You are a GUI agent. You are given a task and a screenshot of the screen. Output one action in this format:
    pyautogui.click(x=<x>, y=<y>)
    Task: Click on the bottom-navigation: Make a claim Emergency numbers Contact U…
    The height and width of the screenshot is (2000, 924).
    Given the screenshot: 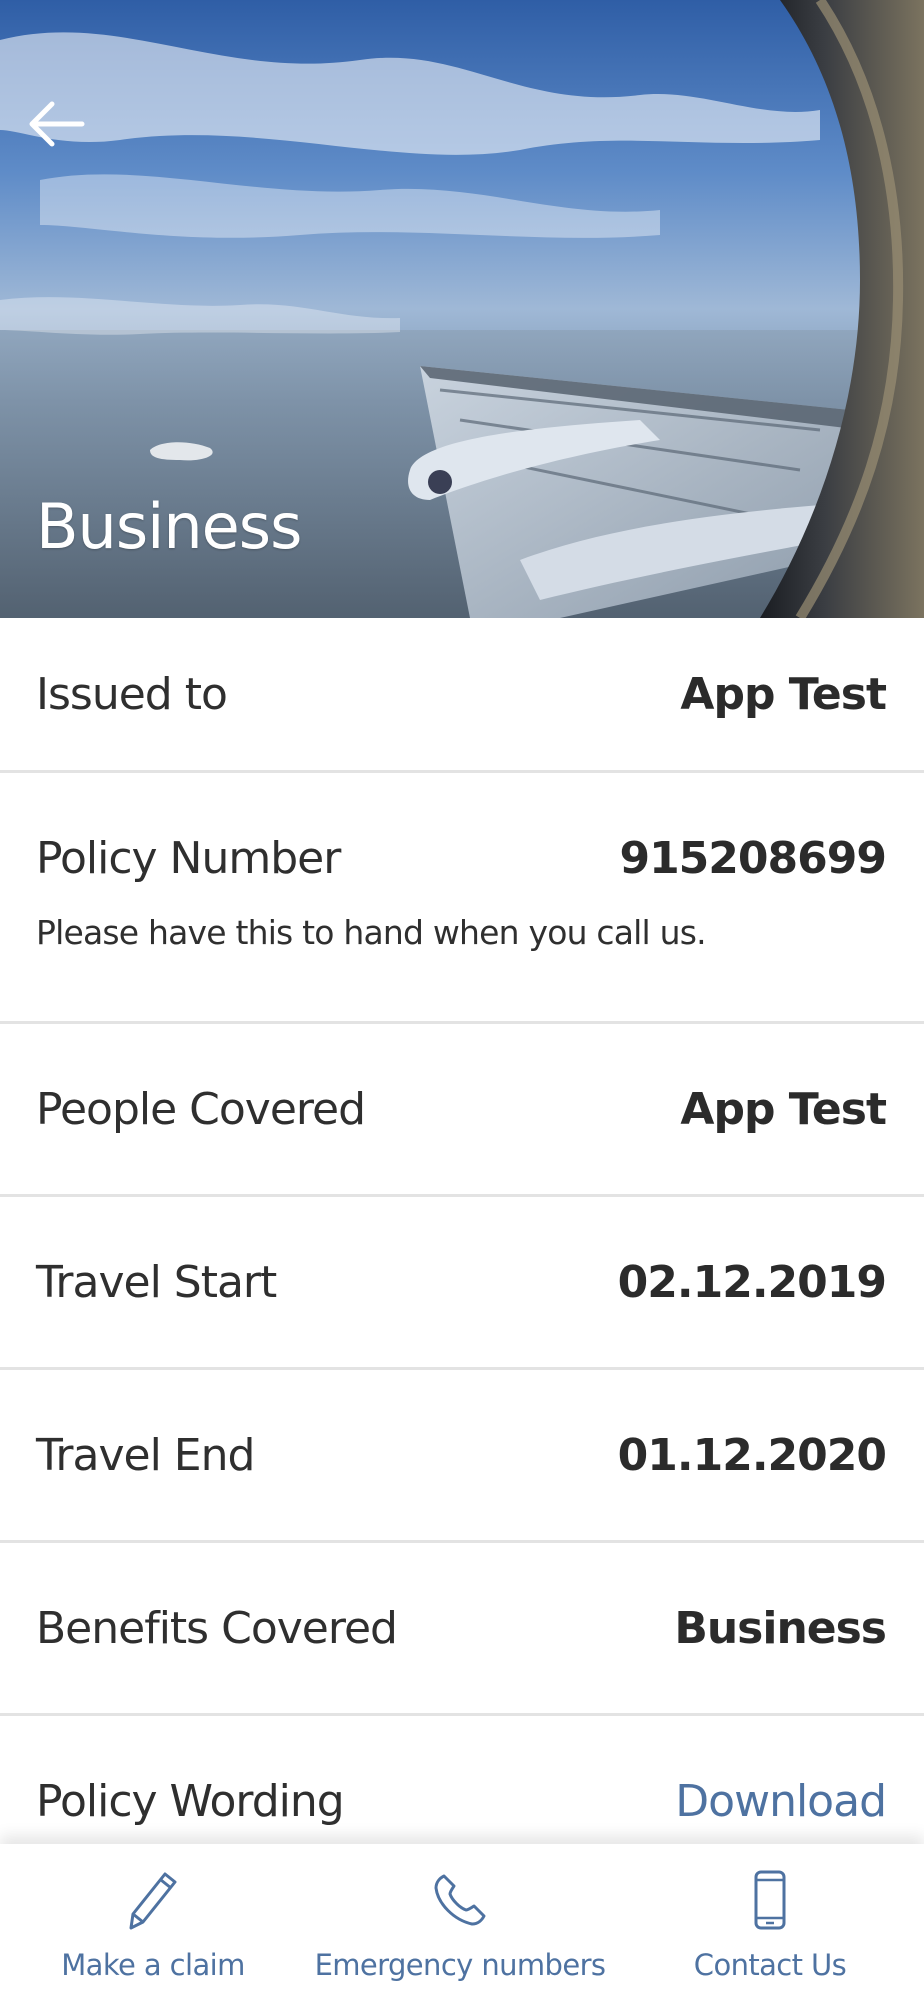 What is the action you would take?
    pyautogui.click(x=462, y=1922)
    